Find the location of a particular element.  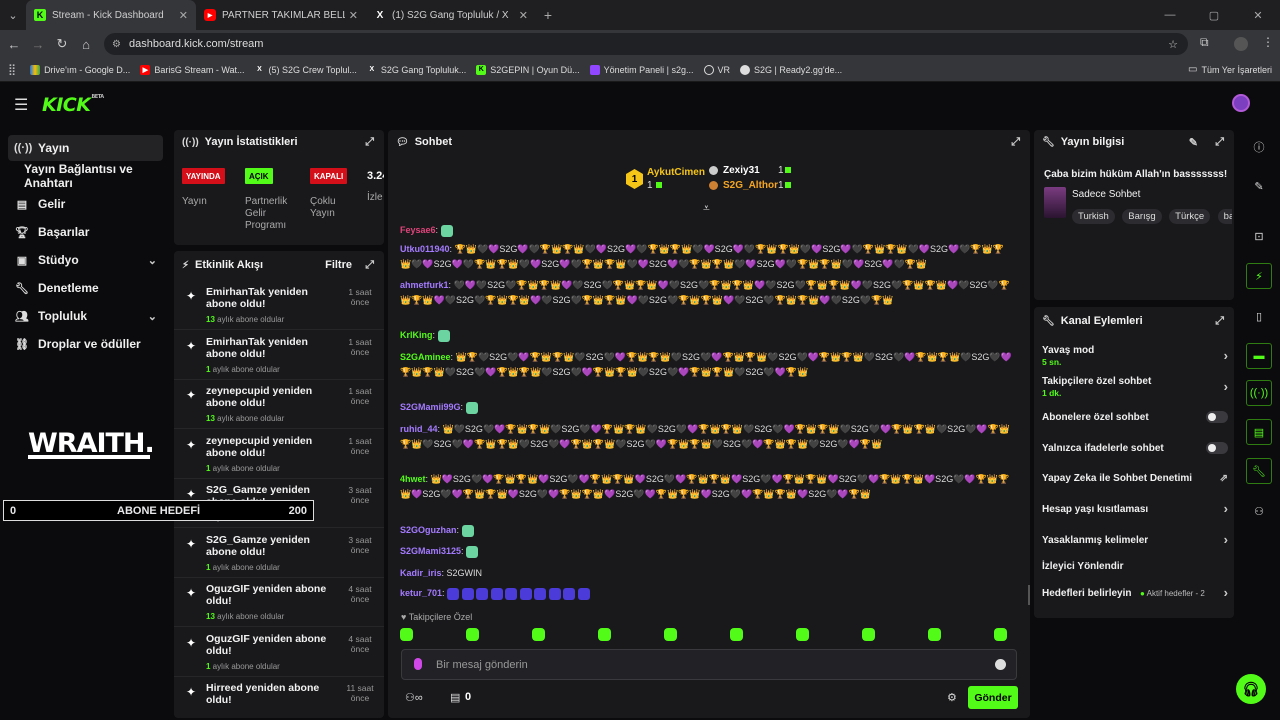

chat-scrollbar is located at coordinates (1029, 595).